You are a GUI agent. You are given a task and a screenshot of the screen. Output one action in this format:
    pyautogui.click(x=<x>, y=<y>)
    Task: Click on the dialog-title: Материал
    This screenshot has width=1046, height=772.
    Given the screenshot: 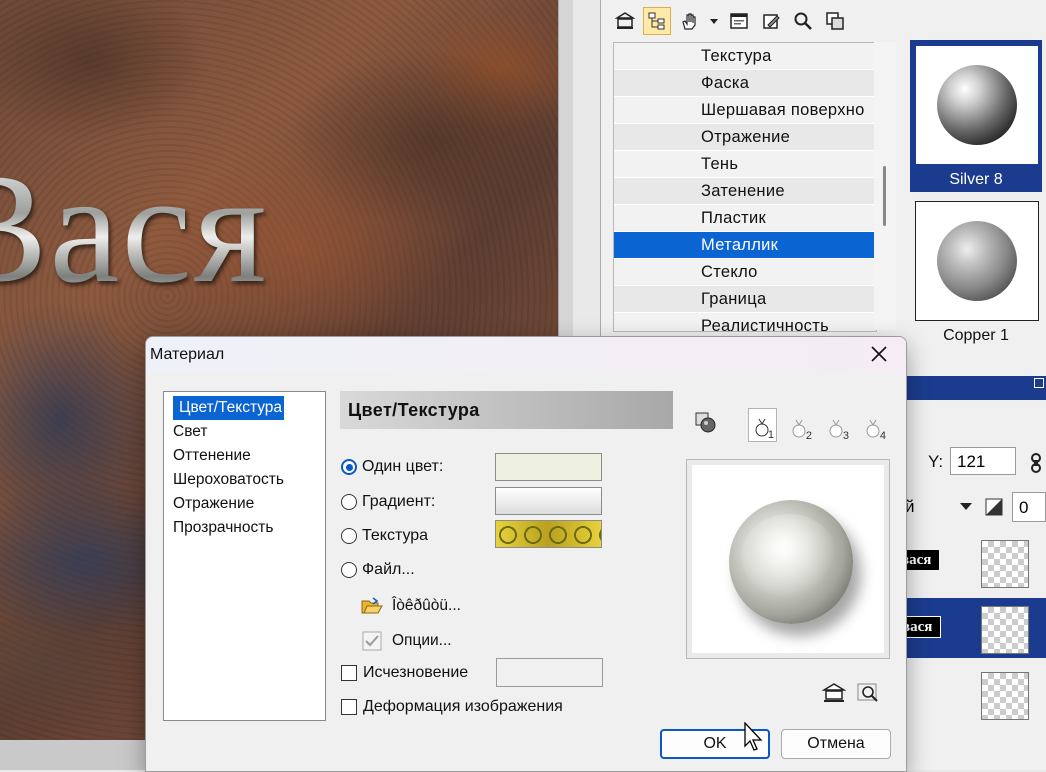 What is the action you would take?
    pyautogui.click(x=187, y=354)
    